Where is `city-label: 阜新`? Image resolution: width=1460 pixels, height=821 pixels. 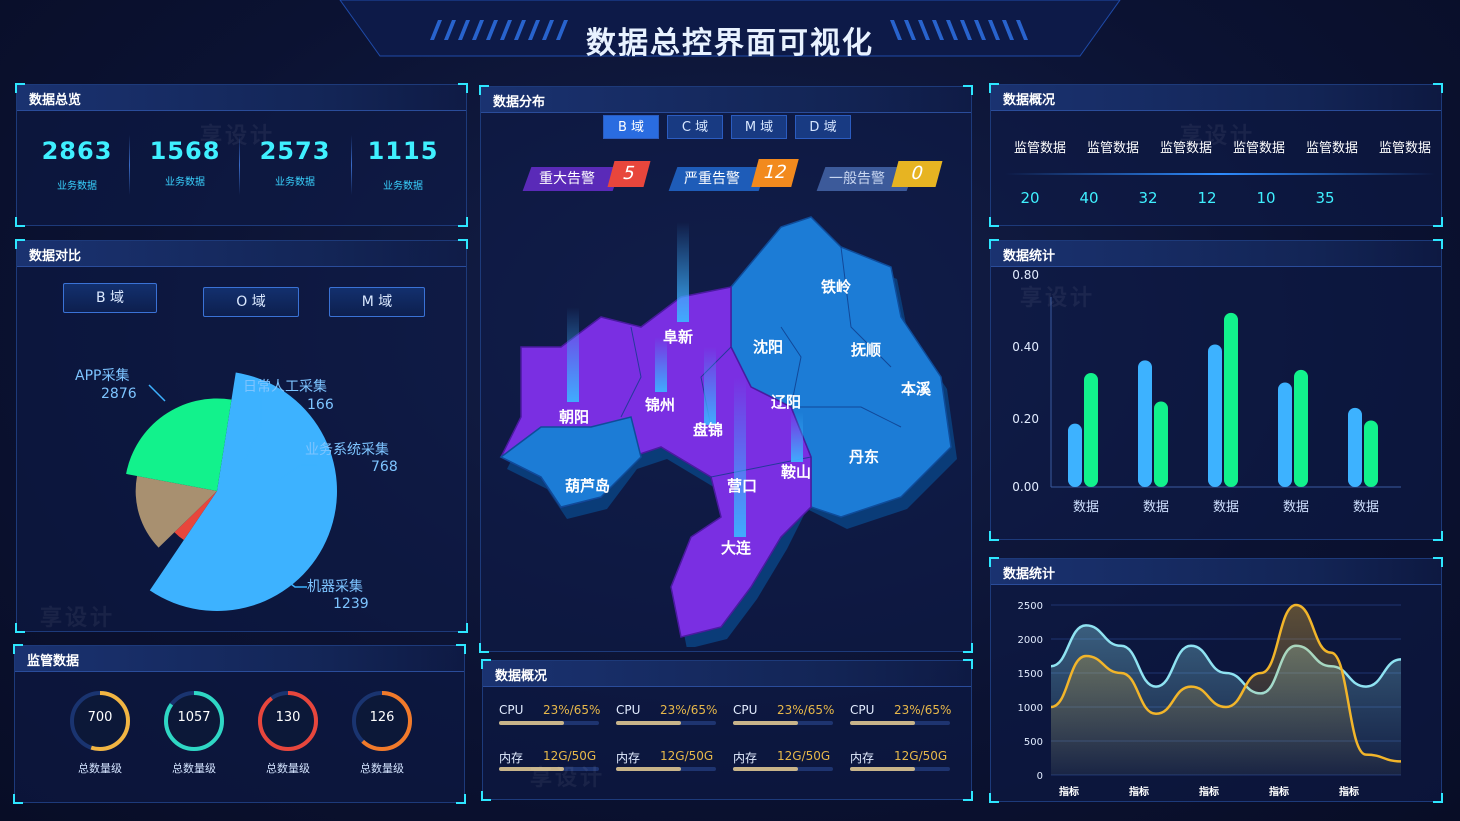
city-label: 阜新 is located at coordinates (678, 337).